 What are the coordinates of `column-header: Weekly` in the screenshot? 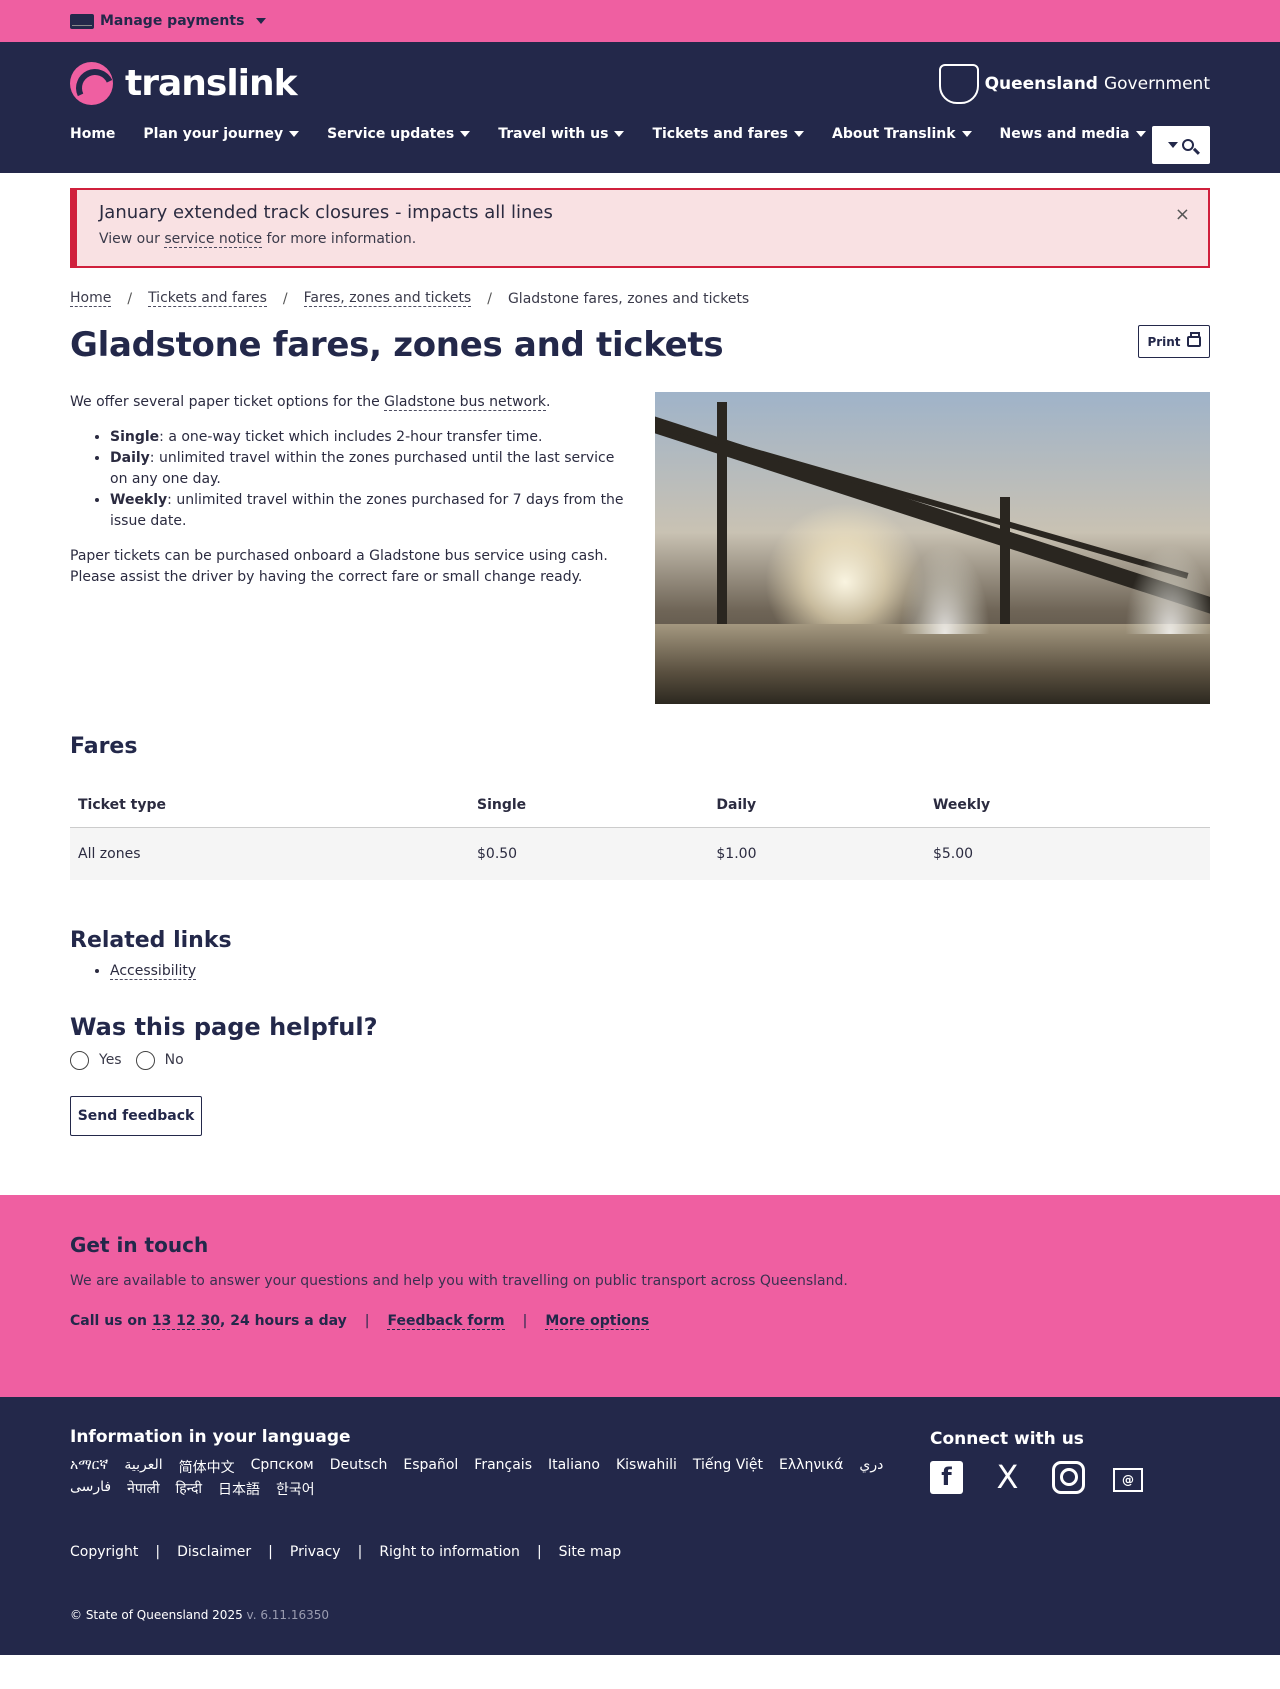 It's located at (1067, 805).